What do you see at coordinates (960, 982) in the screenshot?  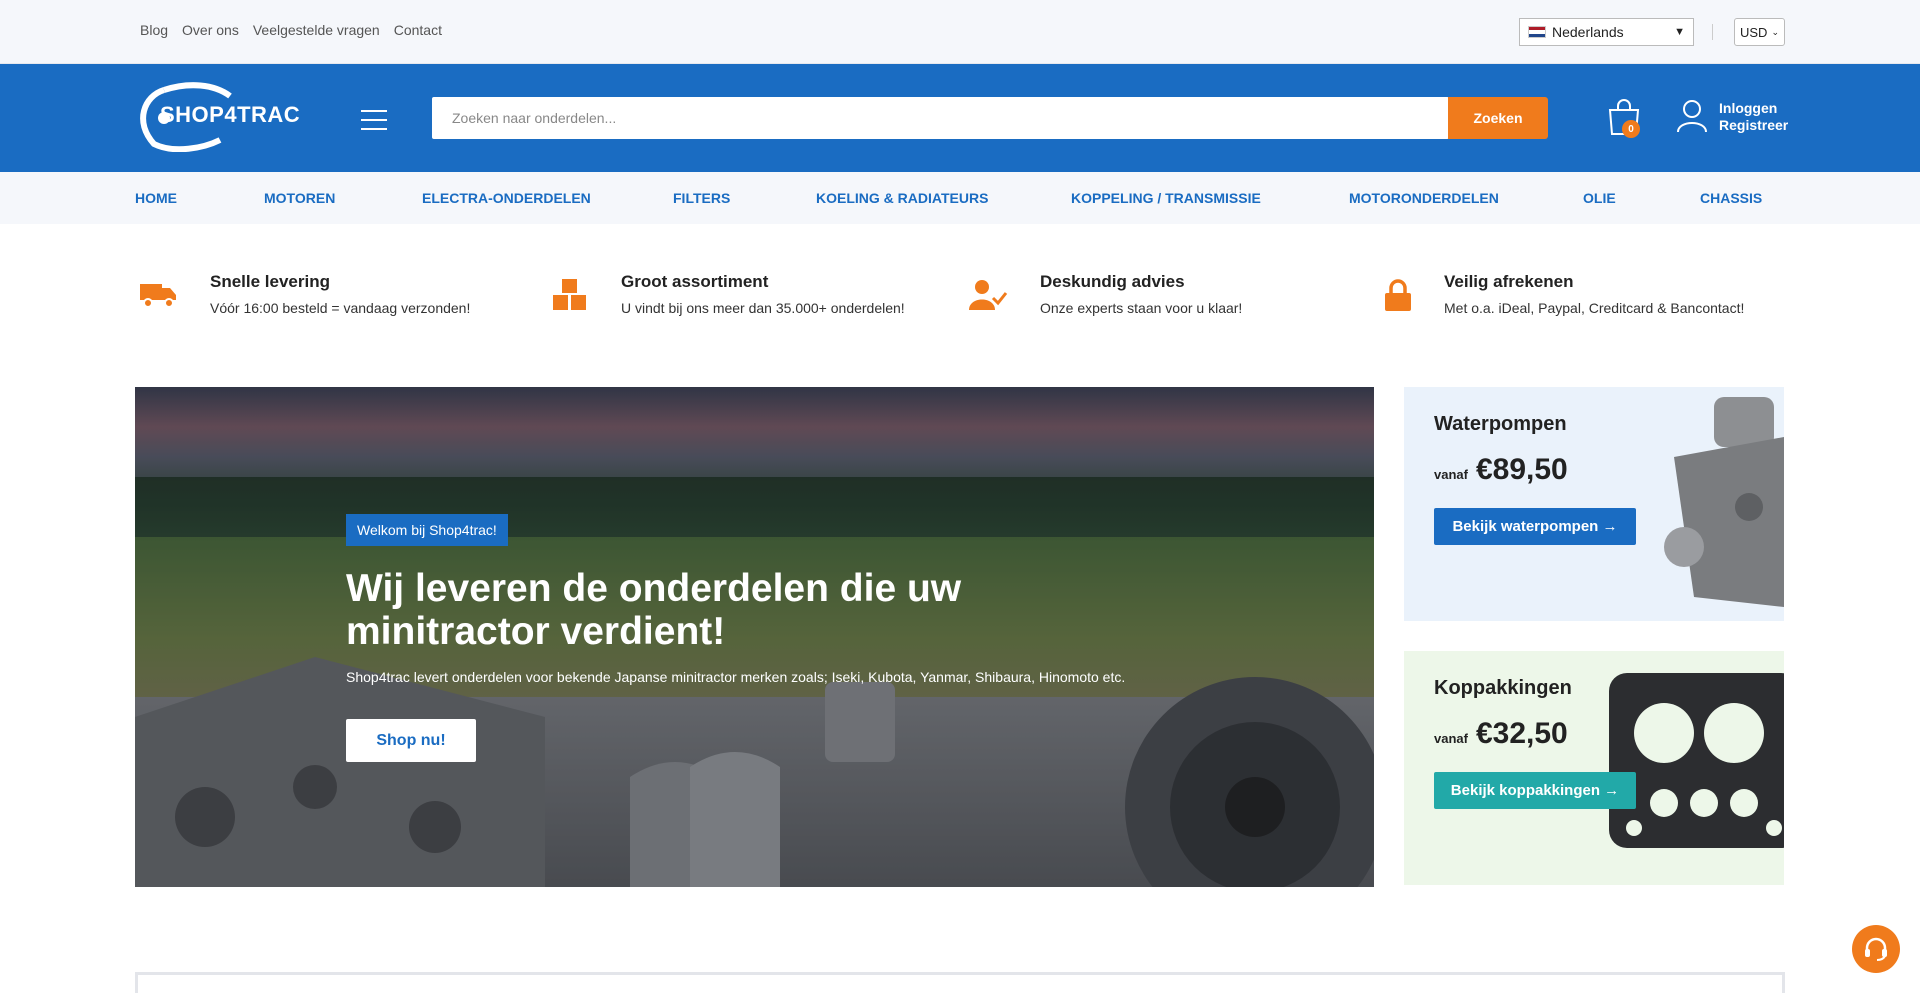 I see `content-box` at bounding box center [960, 982].